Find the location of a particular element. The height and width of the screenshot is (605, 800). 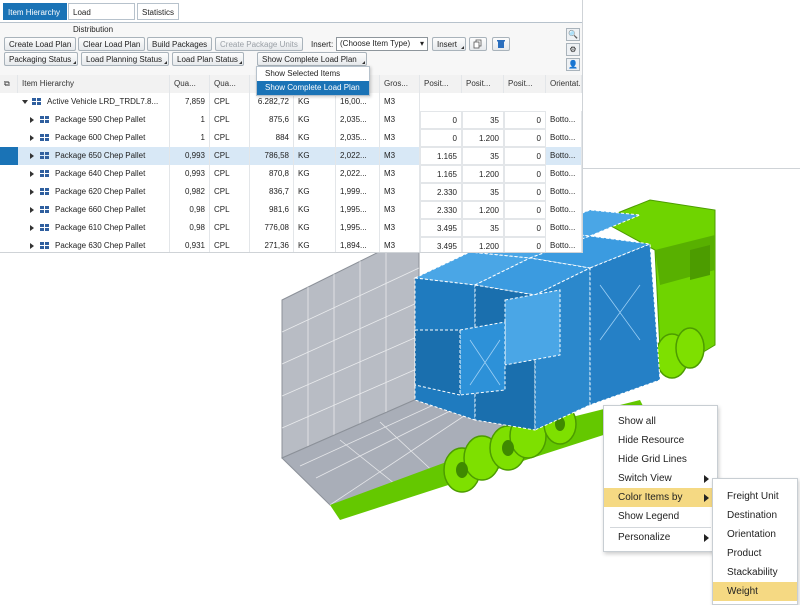

copy-icon is located at coordinates (478, 44).